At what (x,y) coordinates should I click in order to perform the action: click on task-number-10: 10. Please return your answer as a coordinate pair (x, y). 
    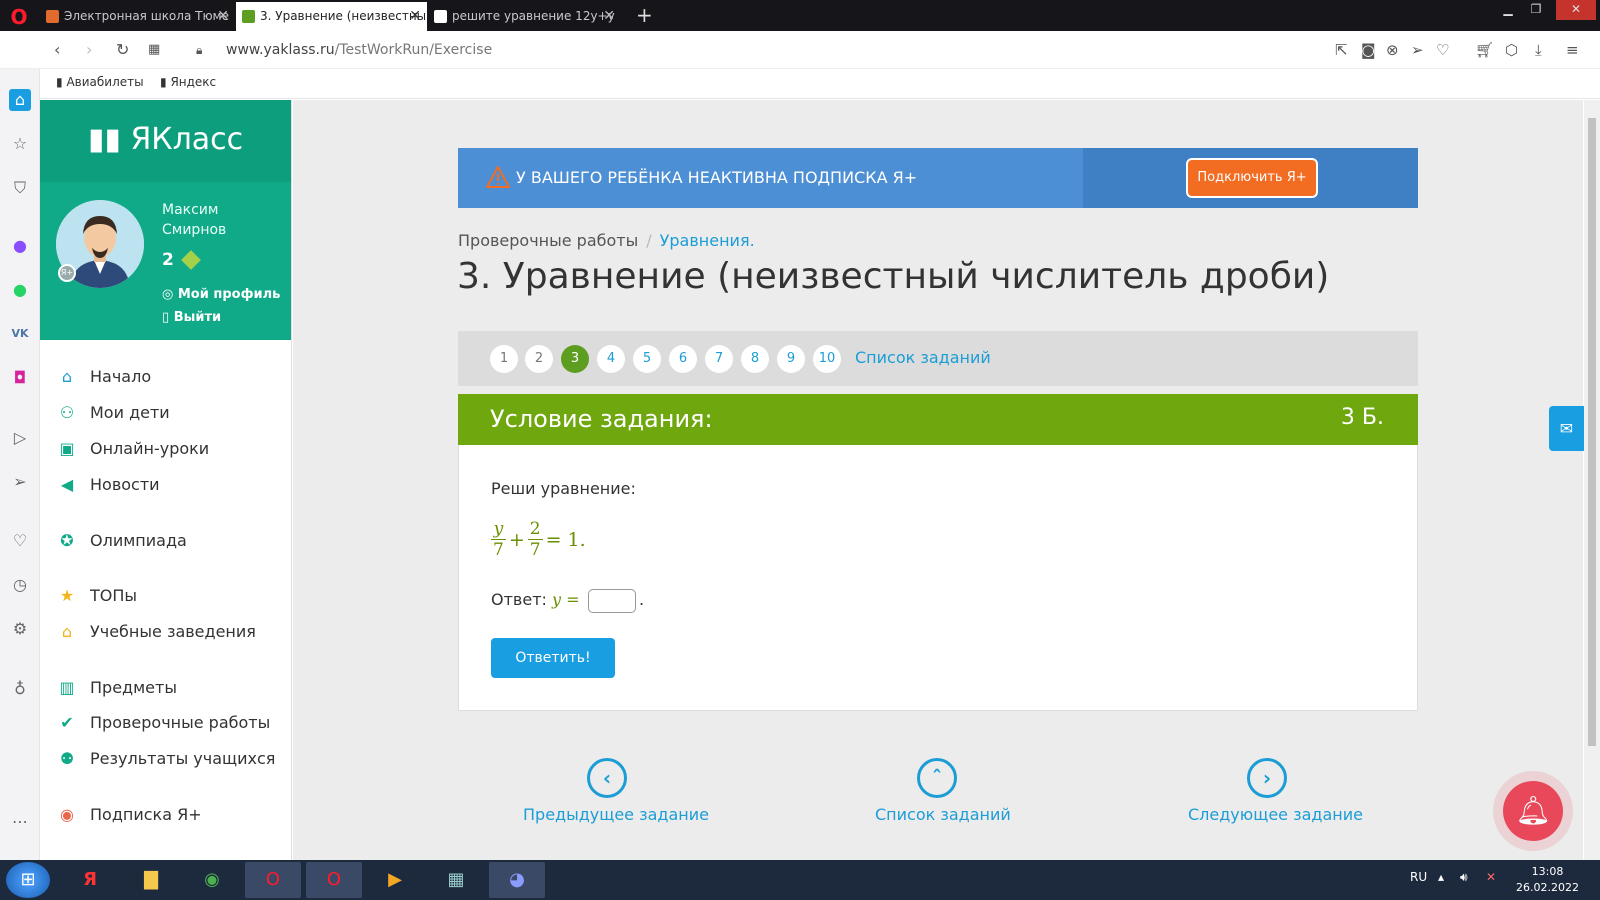
    Looking at the image, I should click on (827, 359).